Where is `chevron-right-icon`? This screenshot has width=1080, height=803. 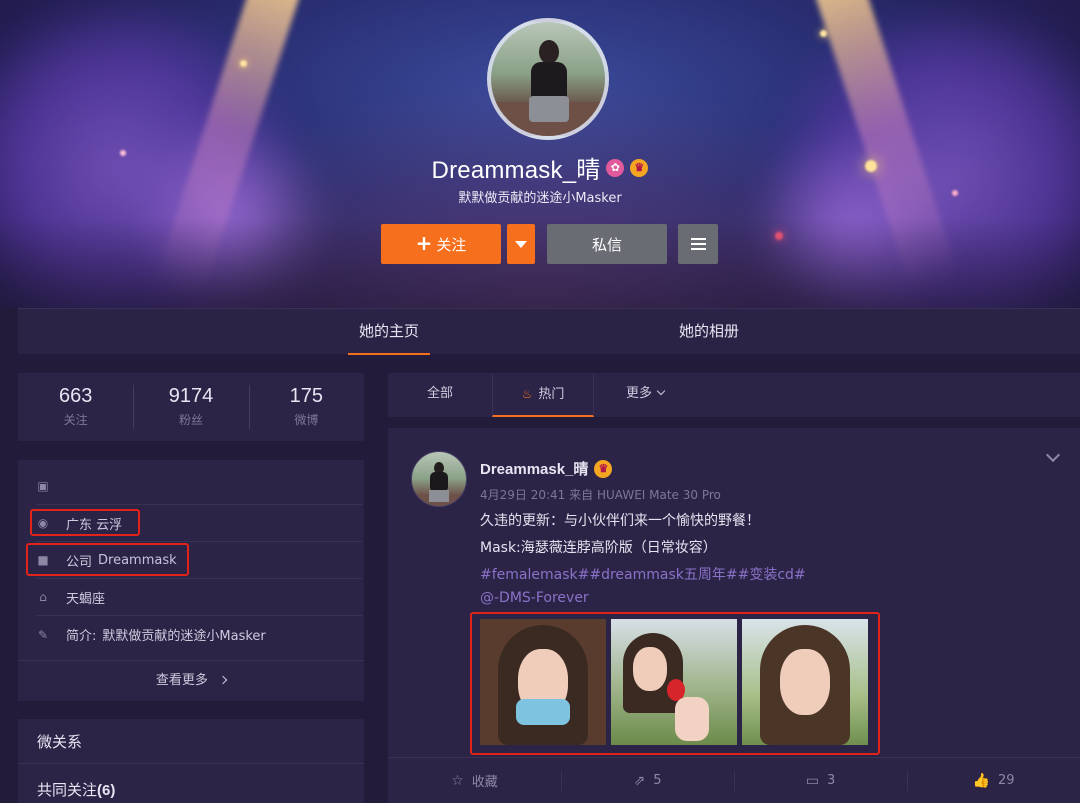
chevron-right-icon is located at coordinates (223, 680).